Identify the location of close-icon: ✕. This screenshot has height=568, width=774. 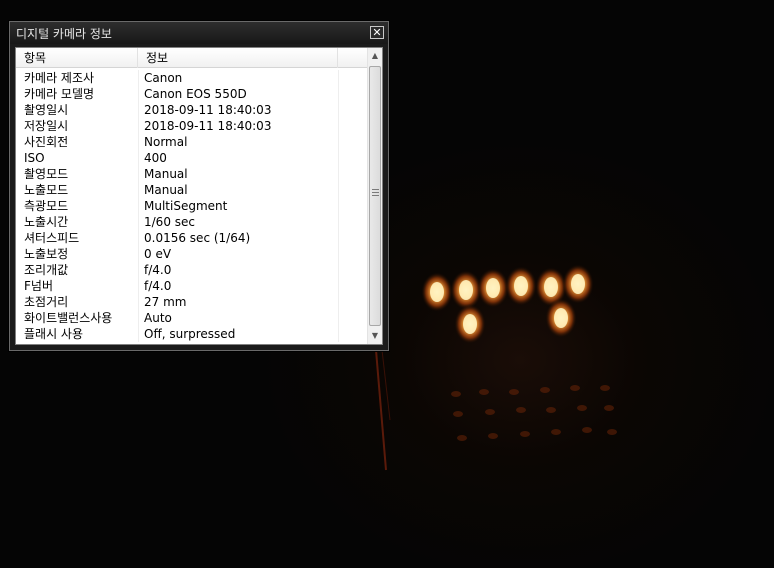
(377, 32).